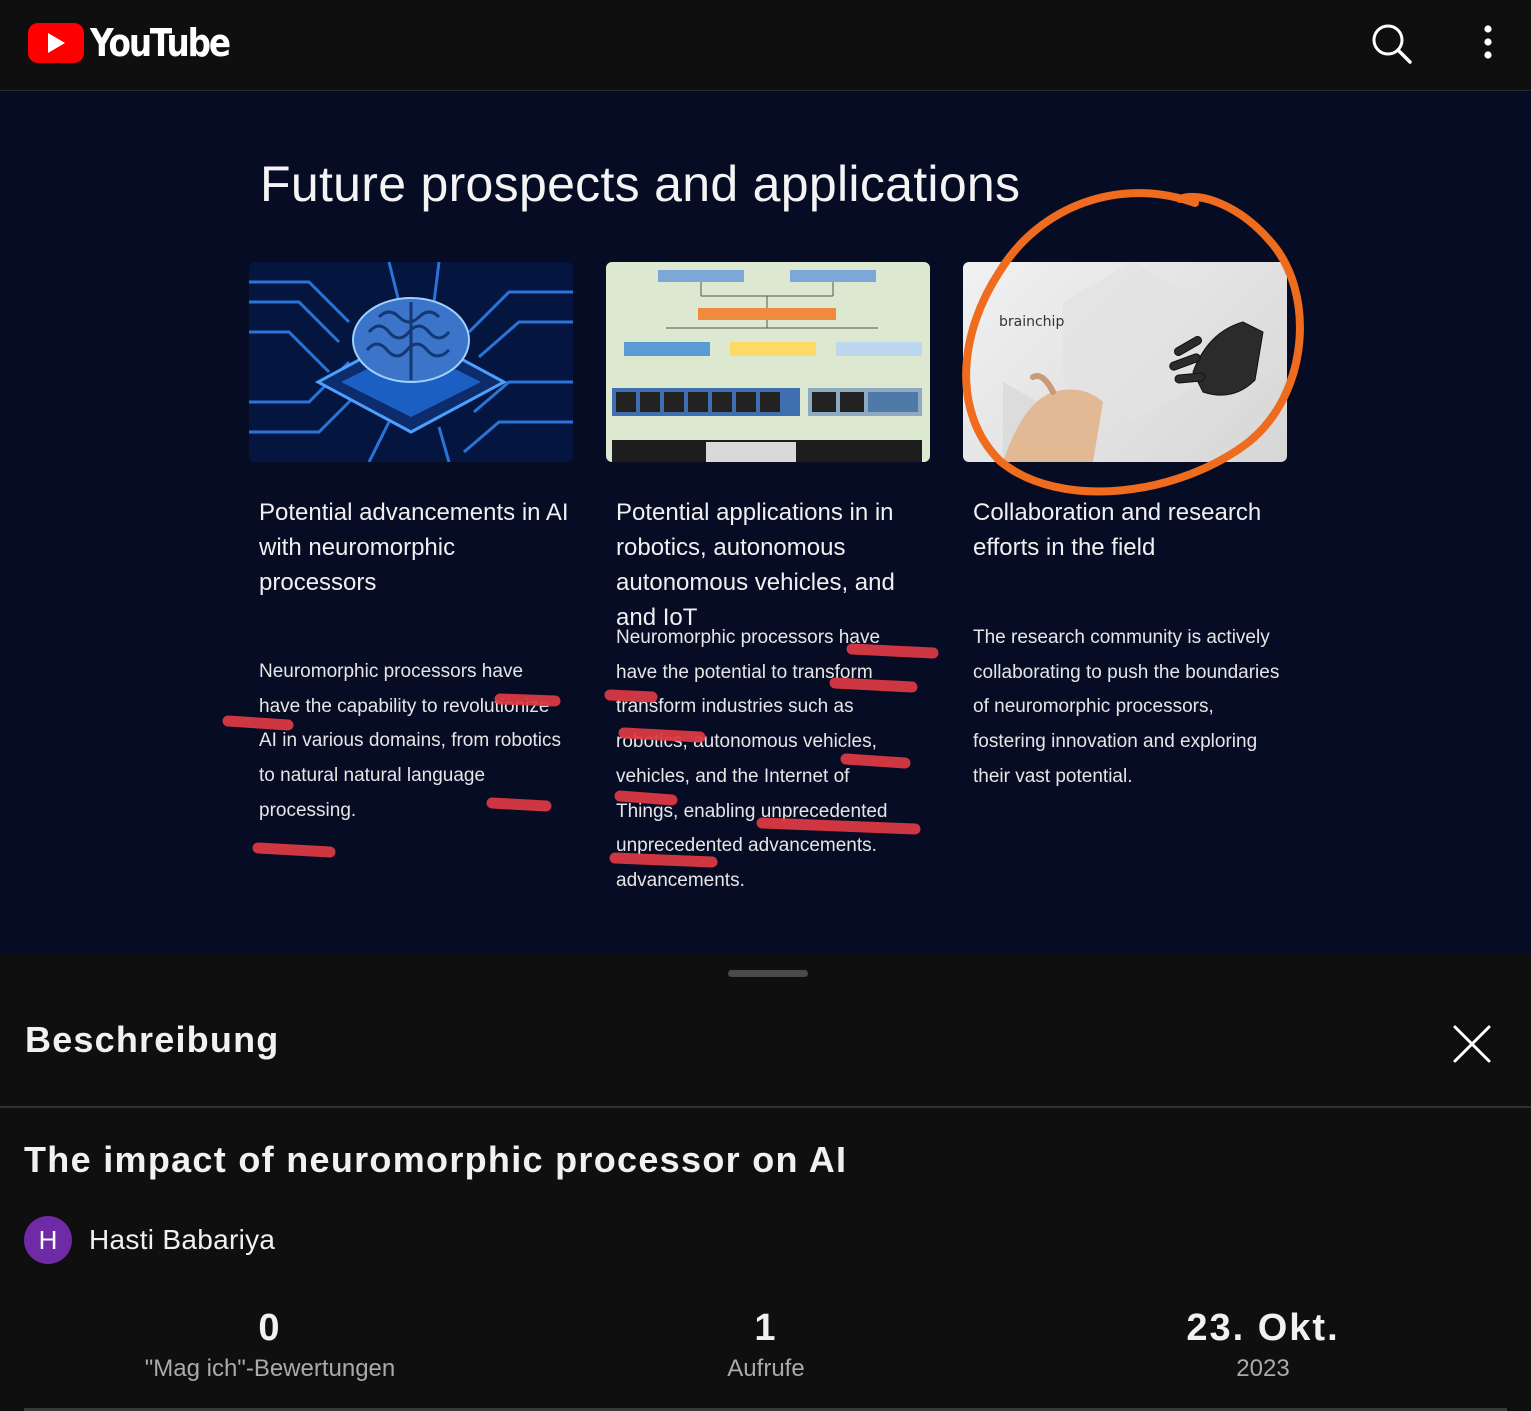  What do you see at coordinates (768, 362) in the screenshot?
I see `event-processing-diagram-image` at bounding box center [768, 362].